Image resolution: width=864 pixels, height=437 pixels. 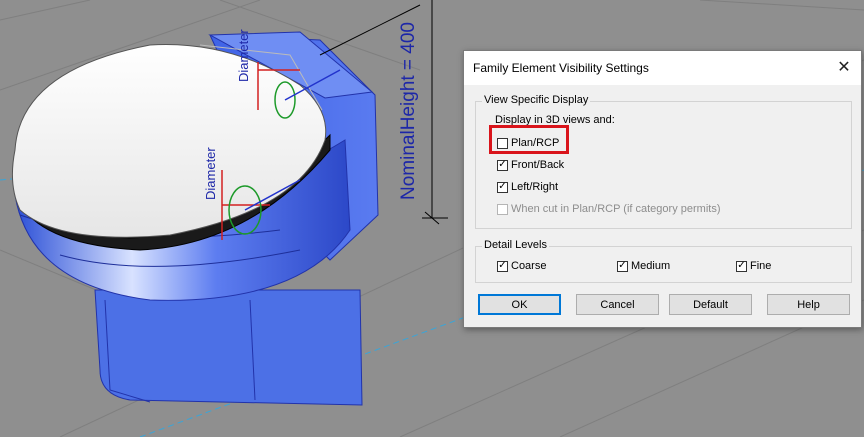 I want to click on dialog-titlebar: Family Element Visibility Settings ✕, so click(x=662, y=68).